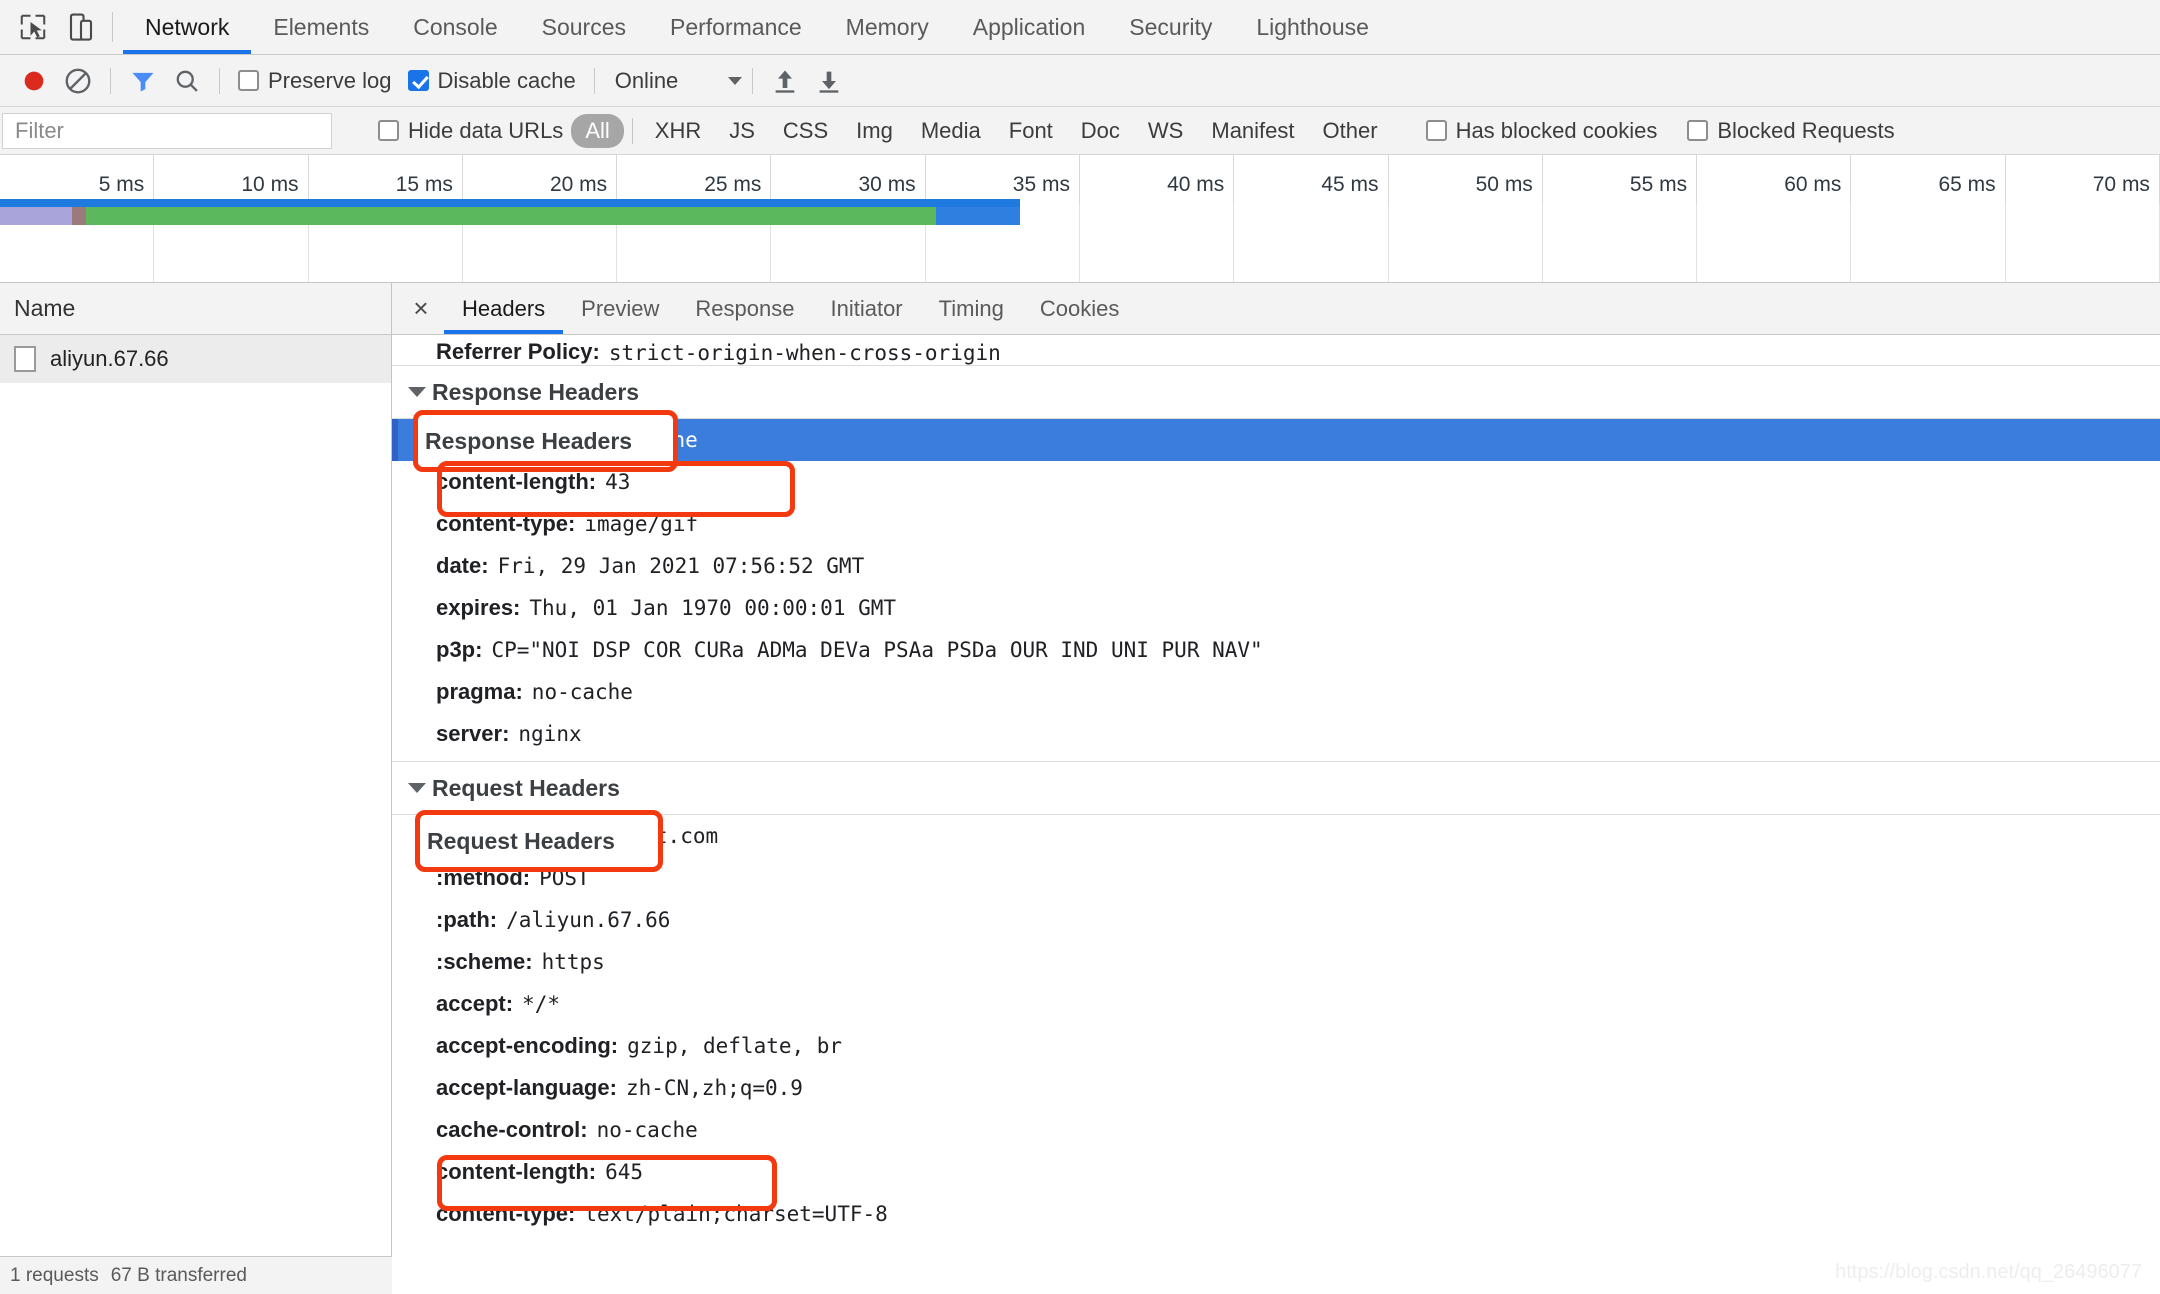 This screenshot has height=1294, width=2160. I want to click on header-row-response-pragma: pragma: no-cache, so click(1276, 692).